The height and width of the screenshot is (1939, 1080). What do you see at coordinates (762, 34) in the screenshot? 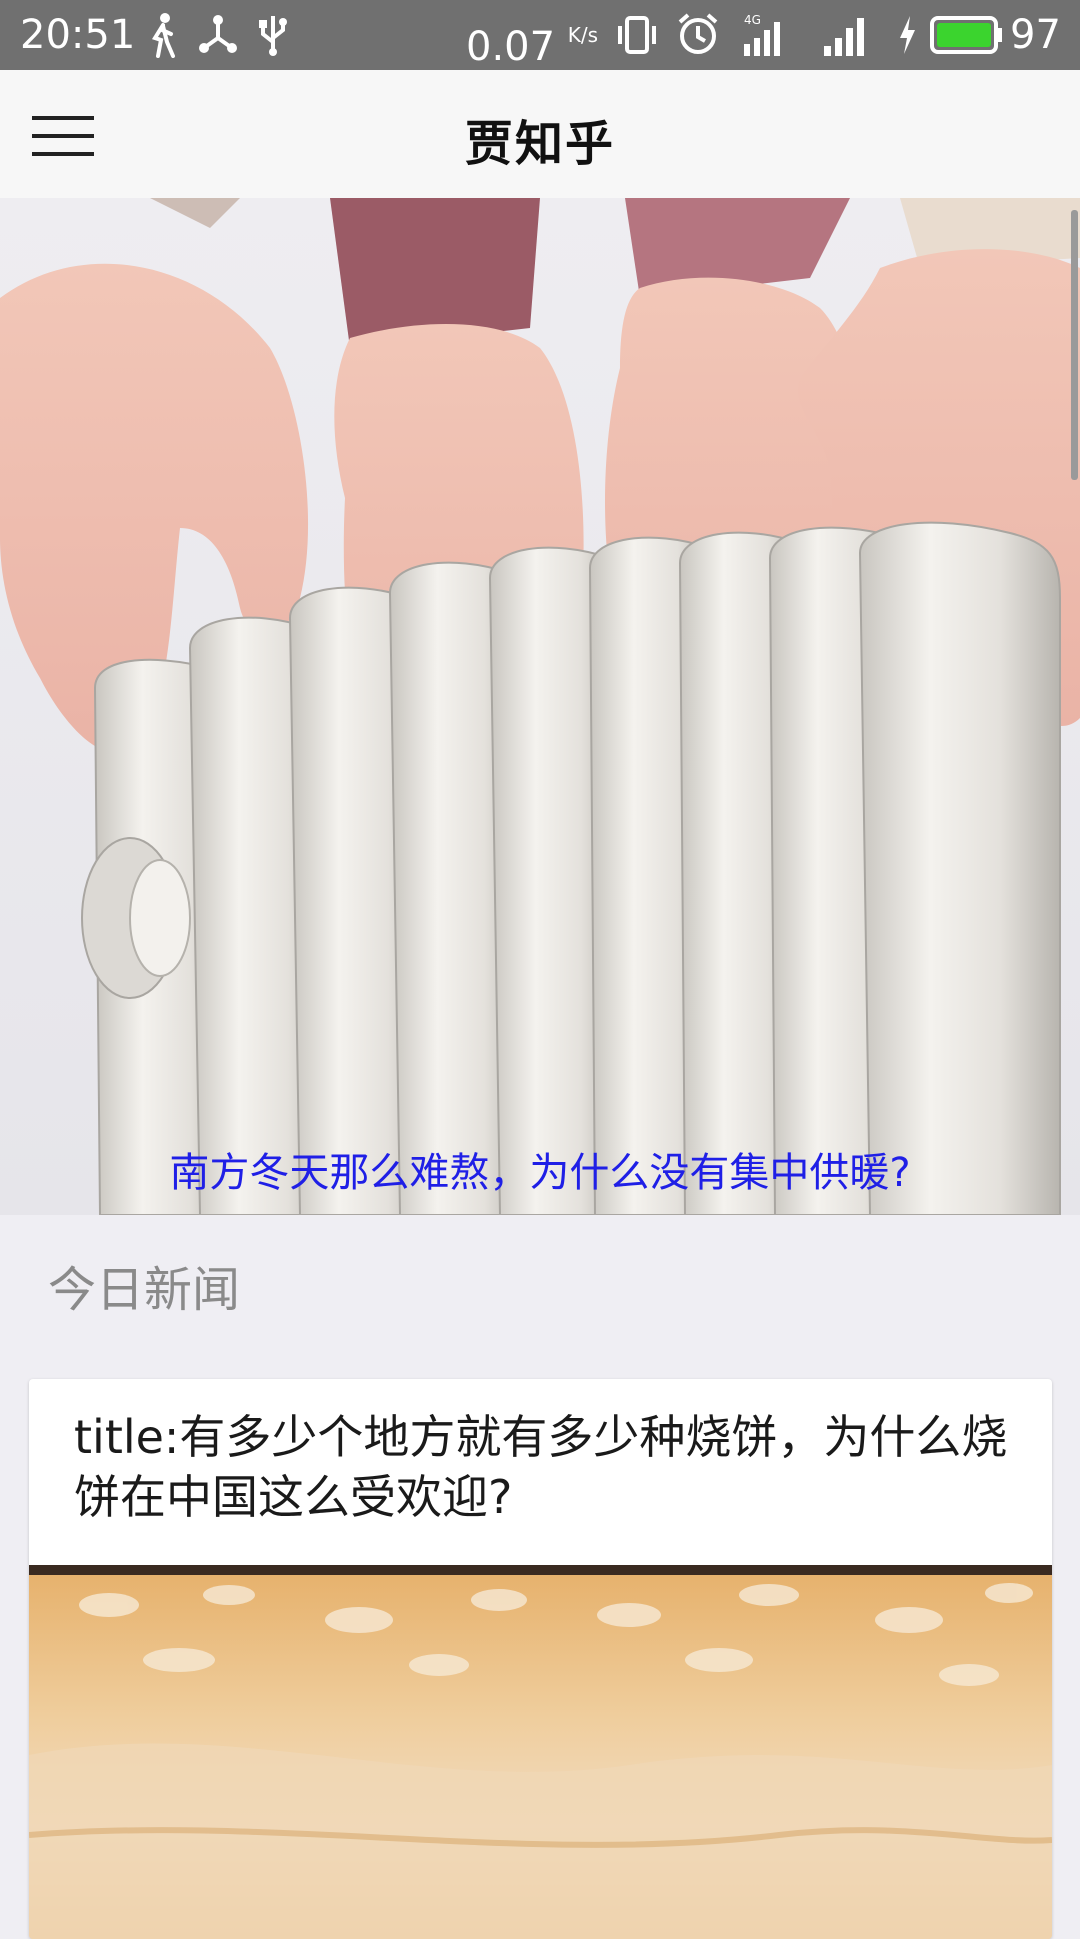
I see `signal-4g-icon: 4G` at bounding box center [762, 34].